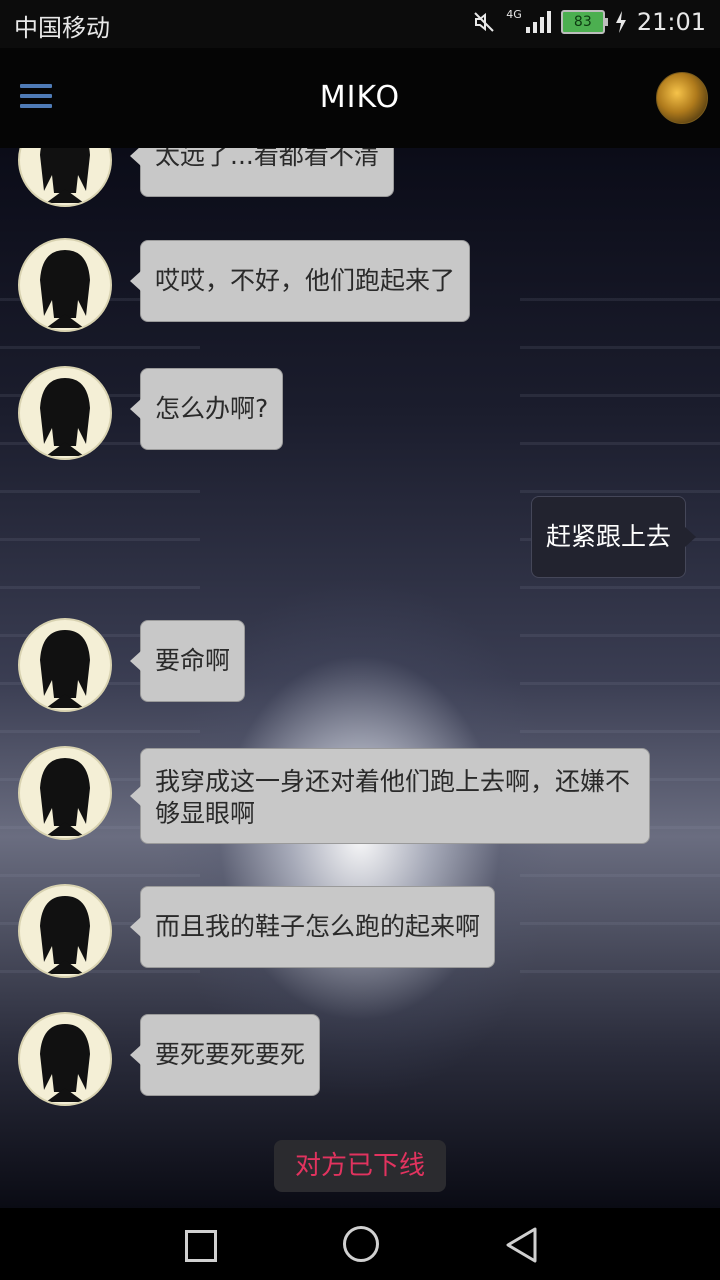 Image resolution: width=720 pixels, height=1280 pixels. I want to click on clock: 21:01, so click(671, 22).